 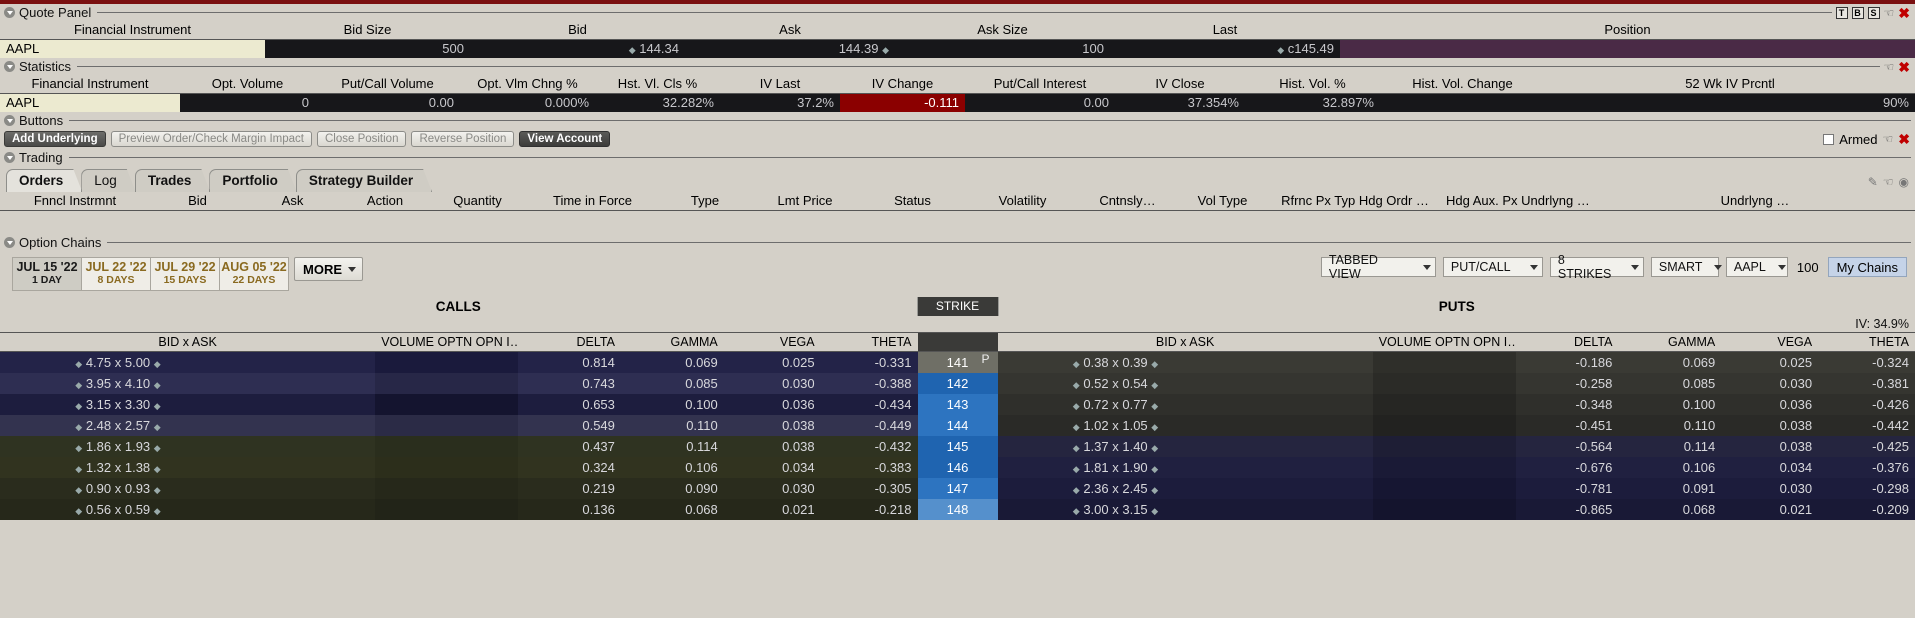 I want to click on calls-row: ◆ 2.48 x 2.57 ◆ 0.549 0.110 0.038 -0.449, so click(x=459, y=425).